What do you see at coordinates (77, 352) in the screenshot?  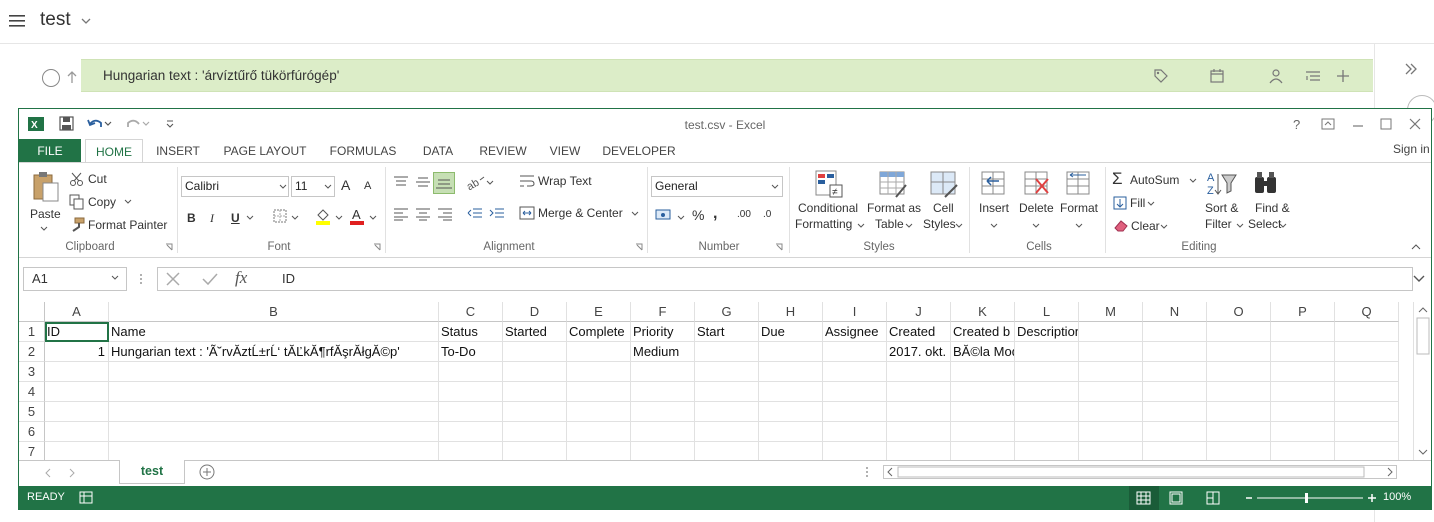 I see `cell-a2: 1` at bounding box center [77, 352].